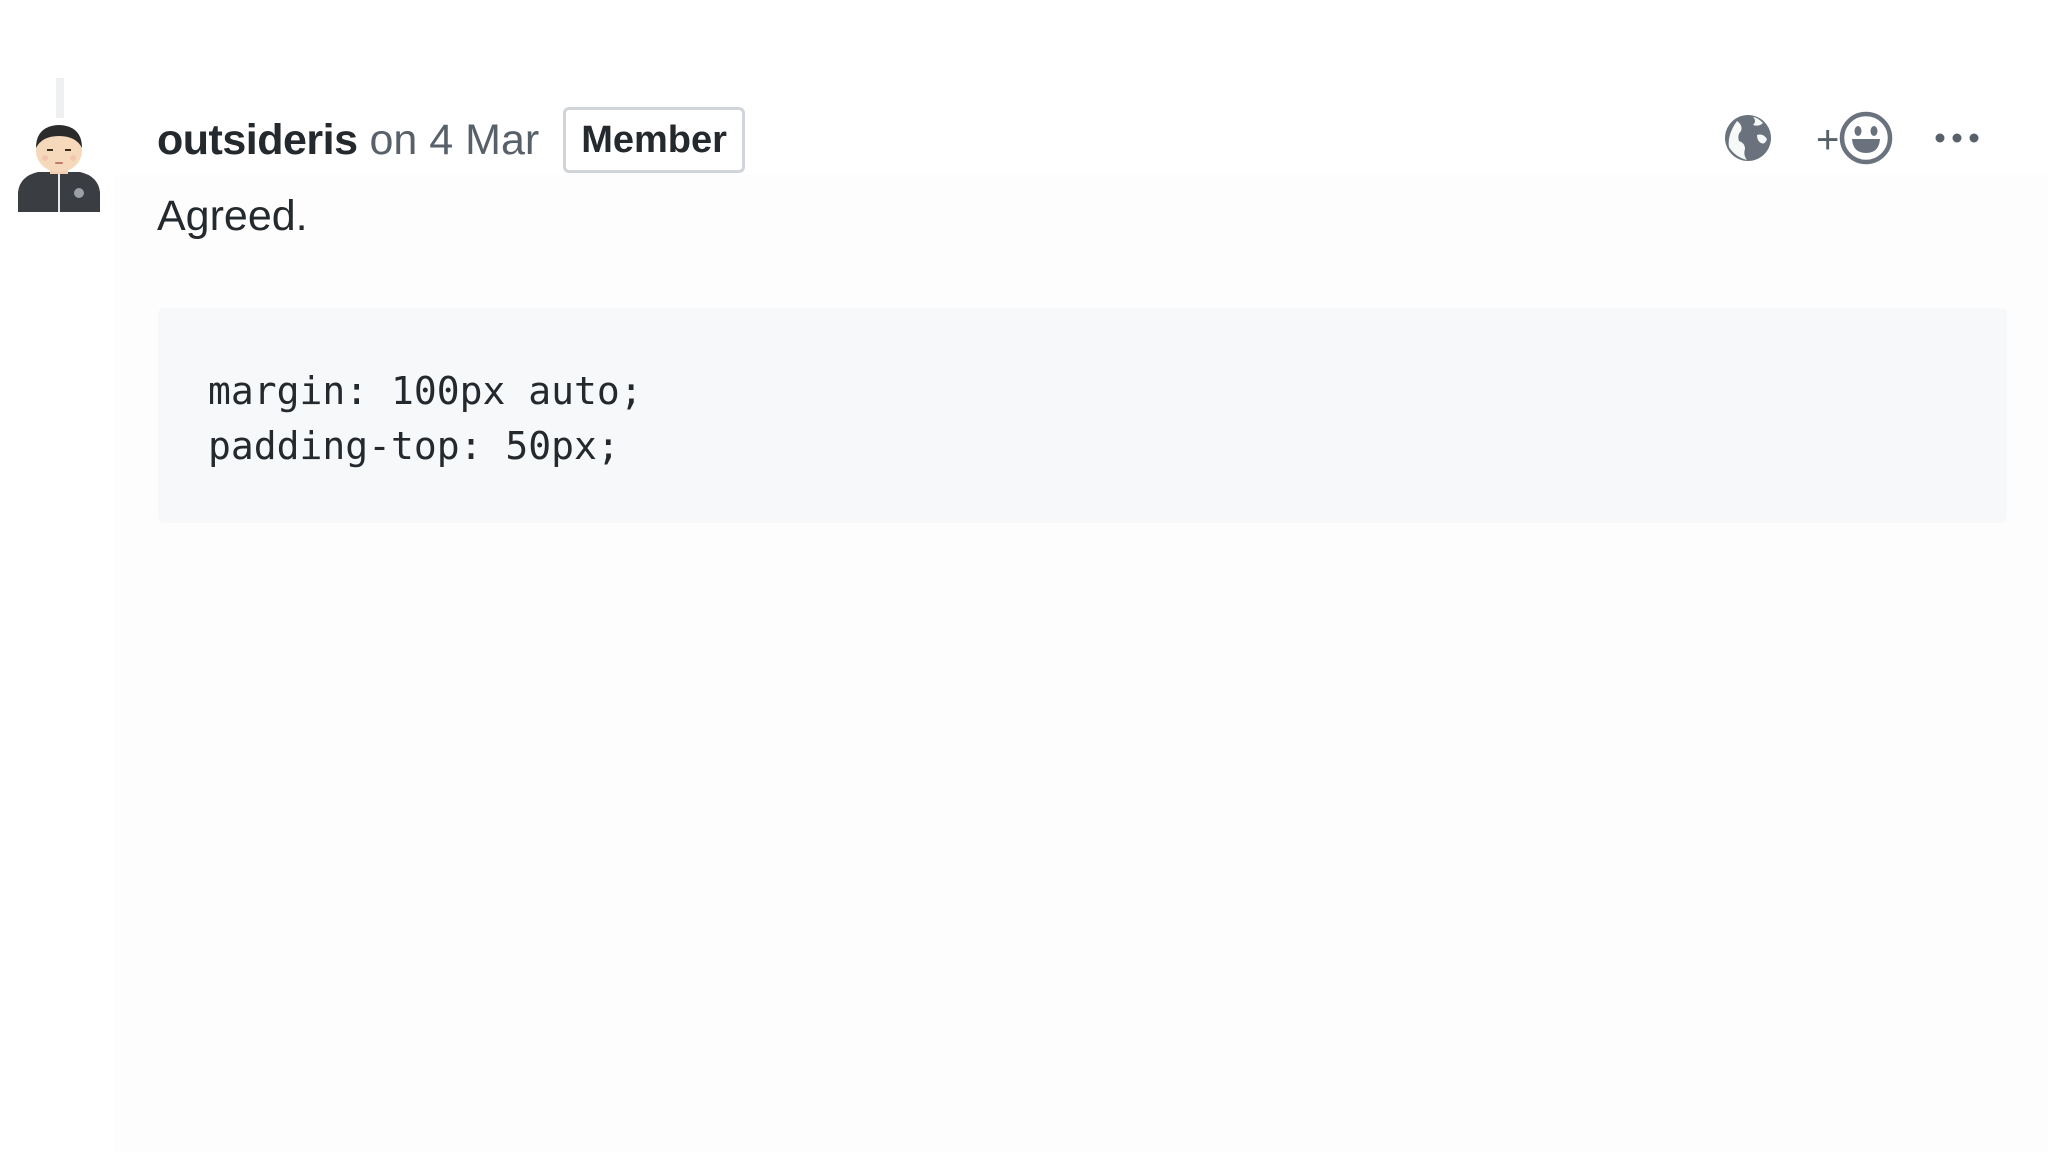 The width and height of the screenshot is (2048, 1152). Describe the element at coordinates (425, 391) in the screenshot. I see `code-line: margin: 100px auto;` at that location.